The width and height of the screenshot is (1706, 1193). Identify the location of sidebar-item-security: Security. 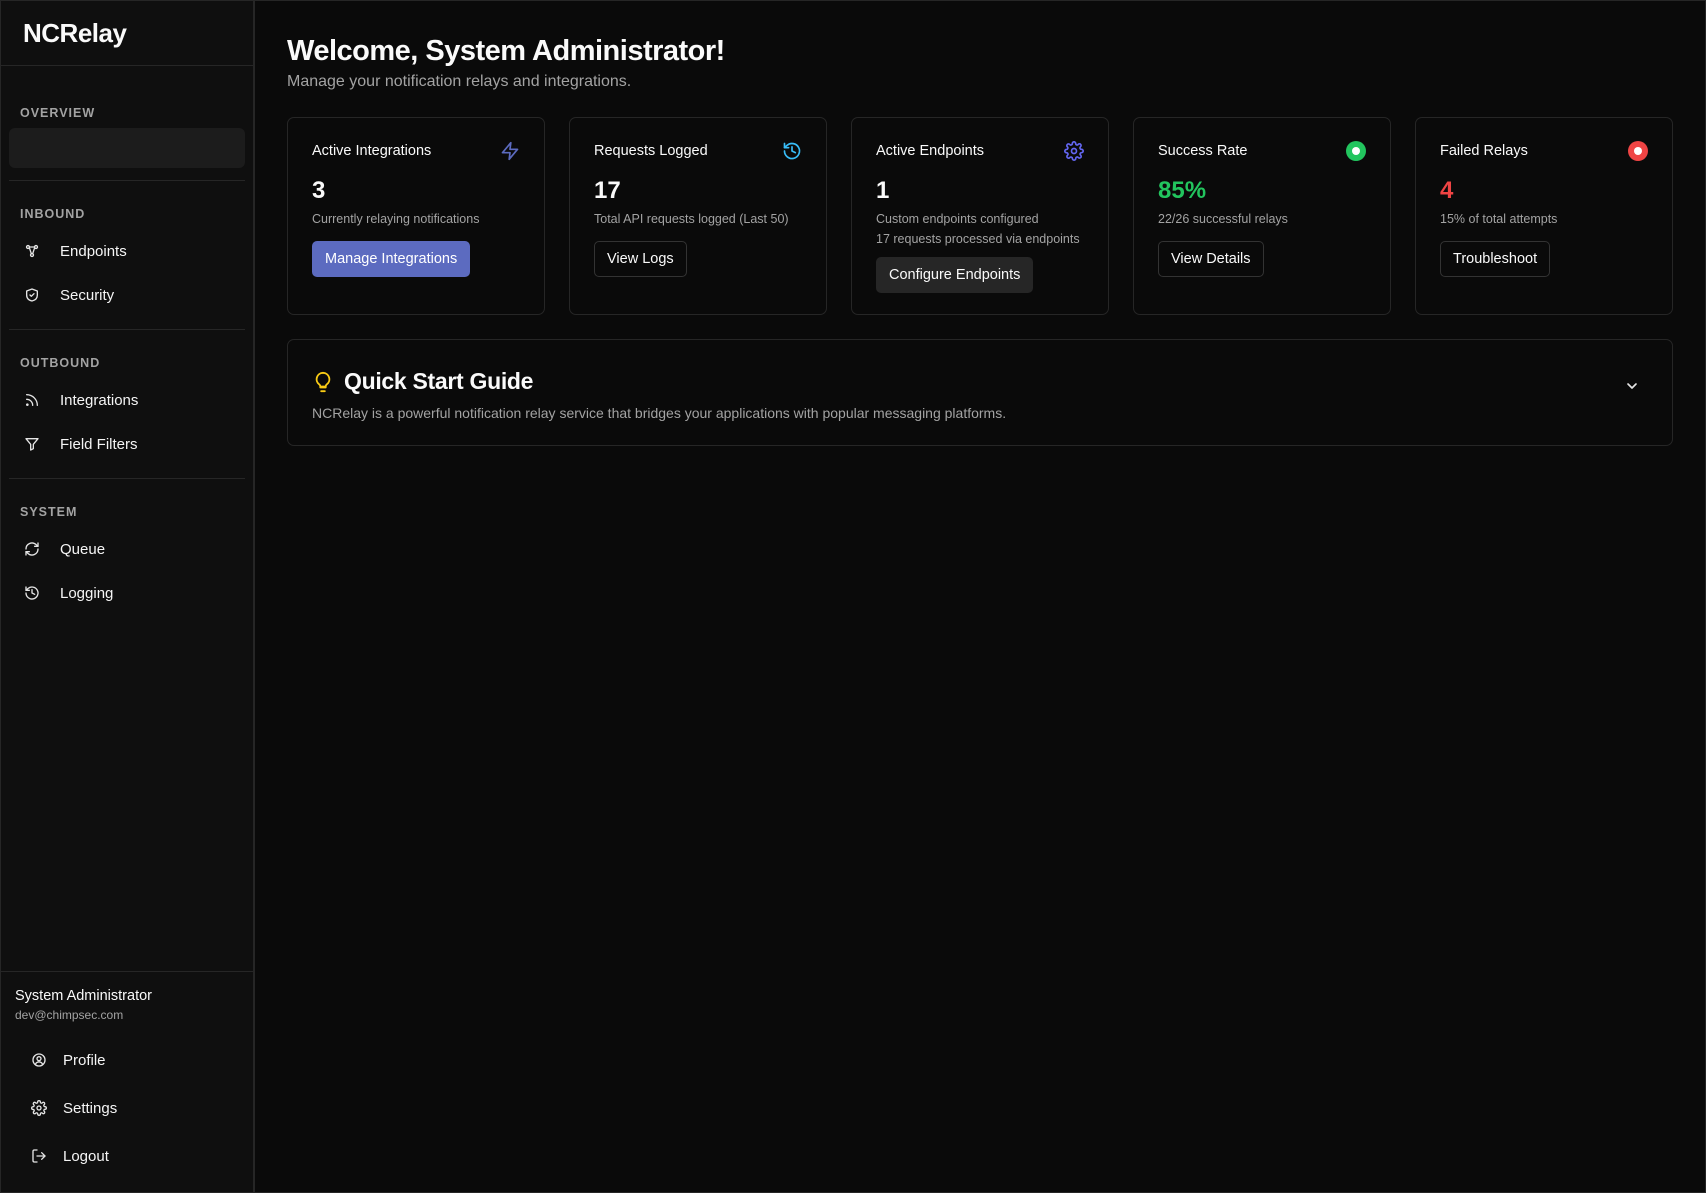
(127, 295).